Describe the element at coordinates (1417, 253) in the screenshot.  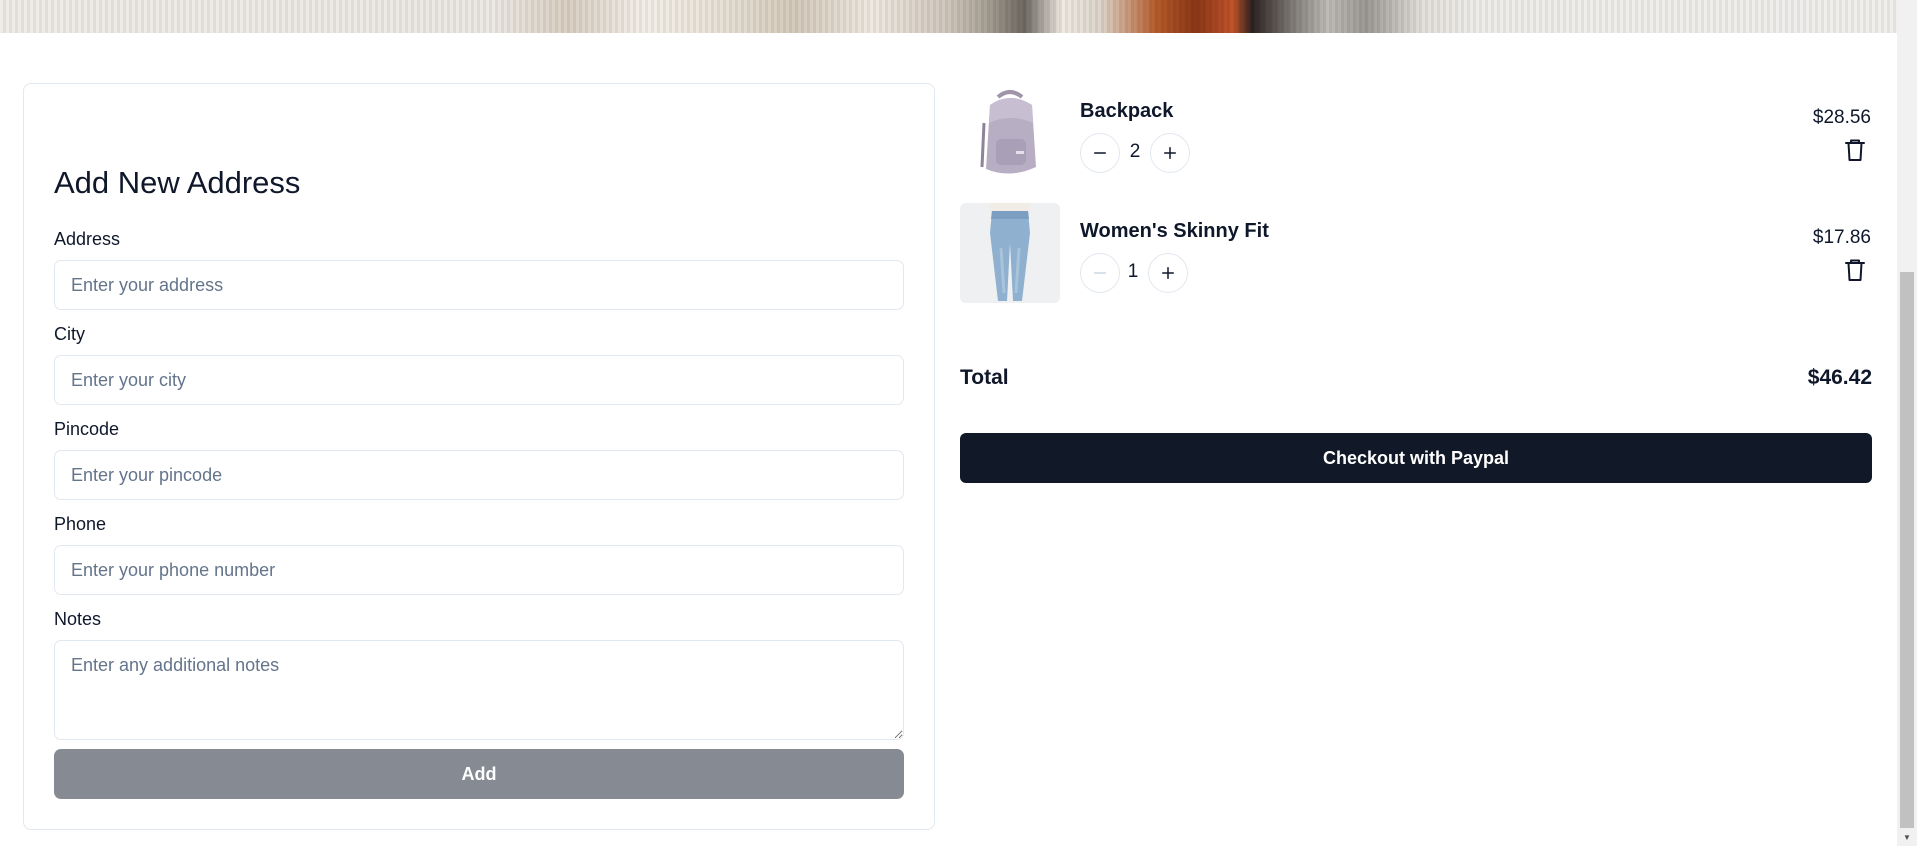
I see `cart-item: Women's Skinny Fit 1 $17.86` at that location.